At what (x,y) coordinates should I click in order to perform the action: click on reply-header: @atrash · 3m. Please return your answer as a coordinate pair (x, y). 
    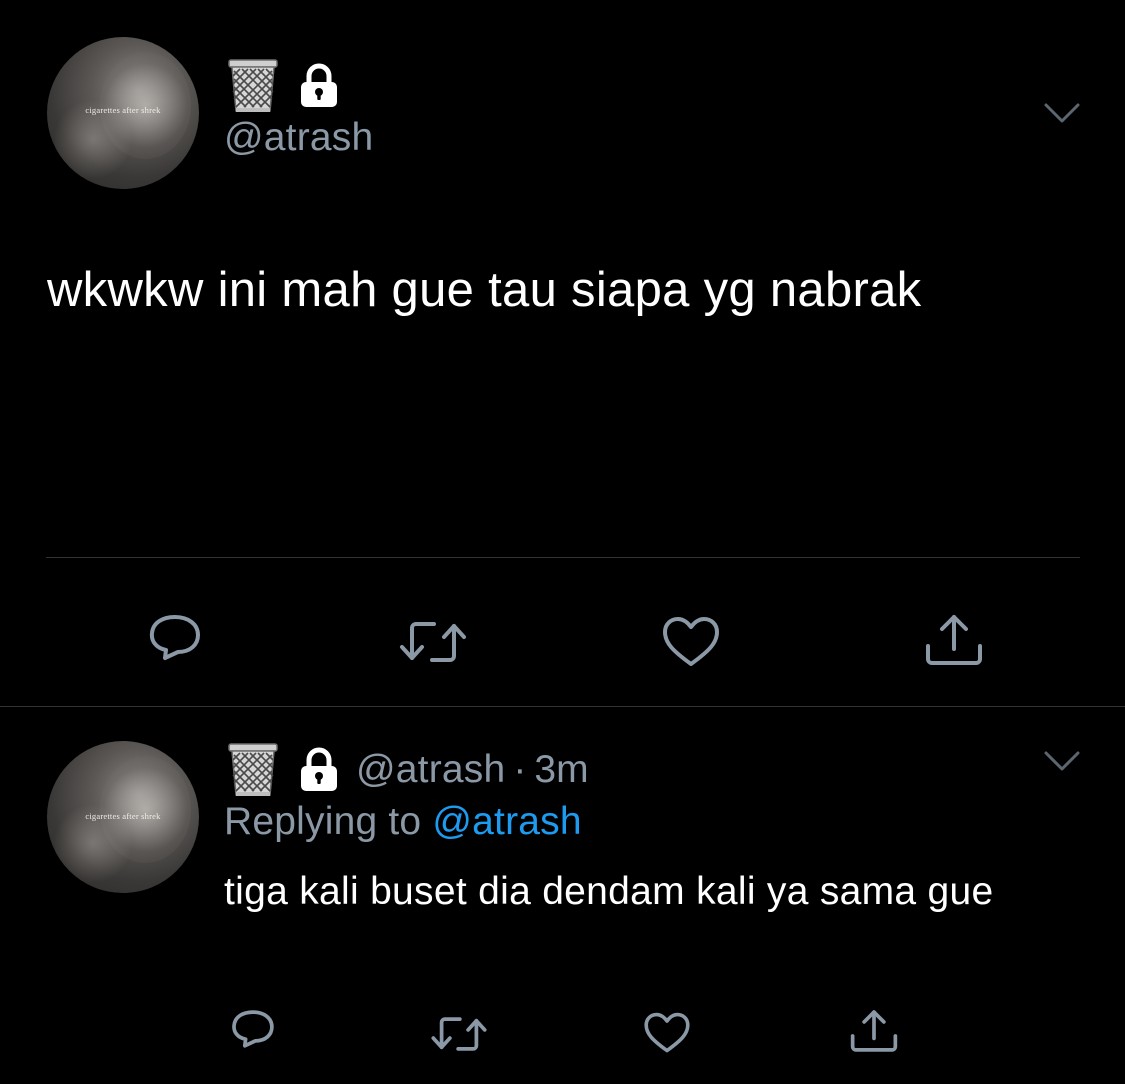
    Looking at the image, I should click on (407, 770).